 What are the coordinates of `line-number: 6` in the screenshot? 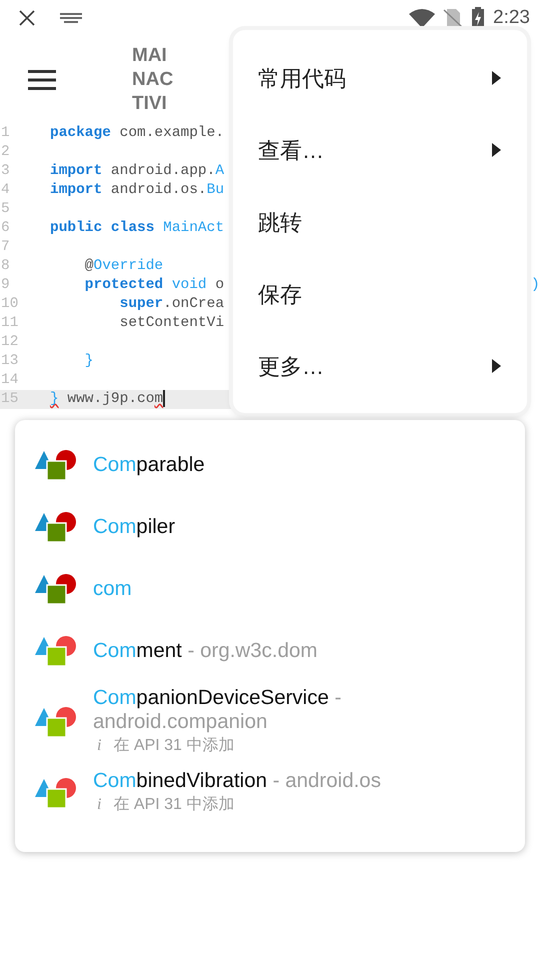 It's located at (5, 228).